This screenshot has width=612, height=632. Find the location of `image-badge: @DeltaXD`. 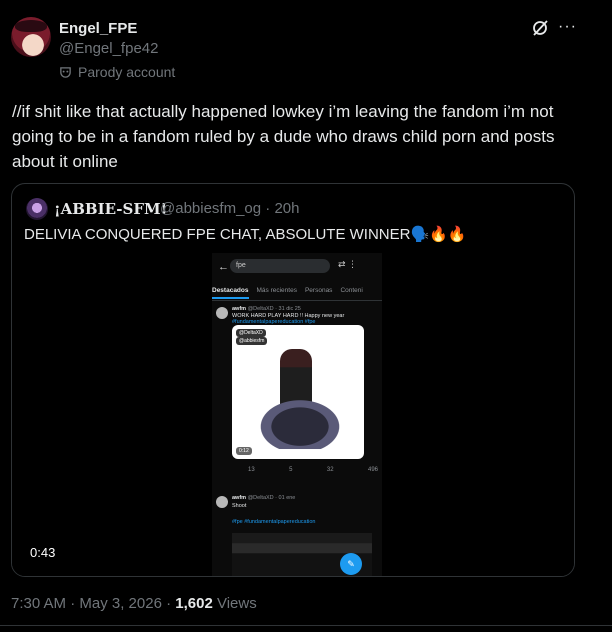

image-badge: @DeltaXD is located at coordinates (251, 333).